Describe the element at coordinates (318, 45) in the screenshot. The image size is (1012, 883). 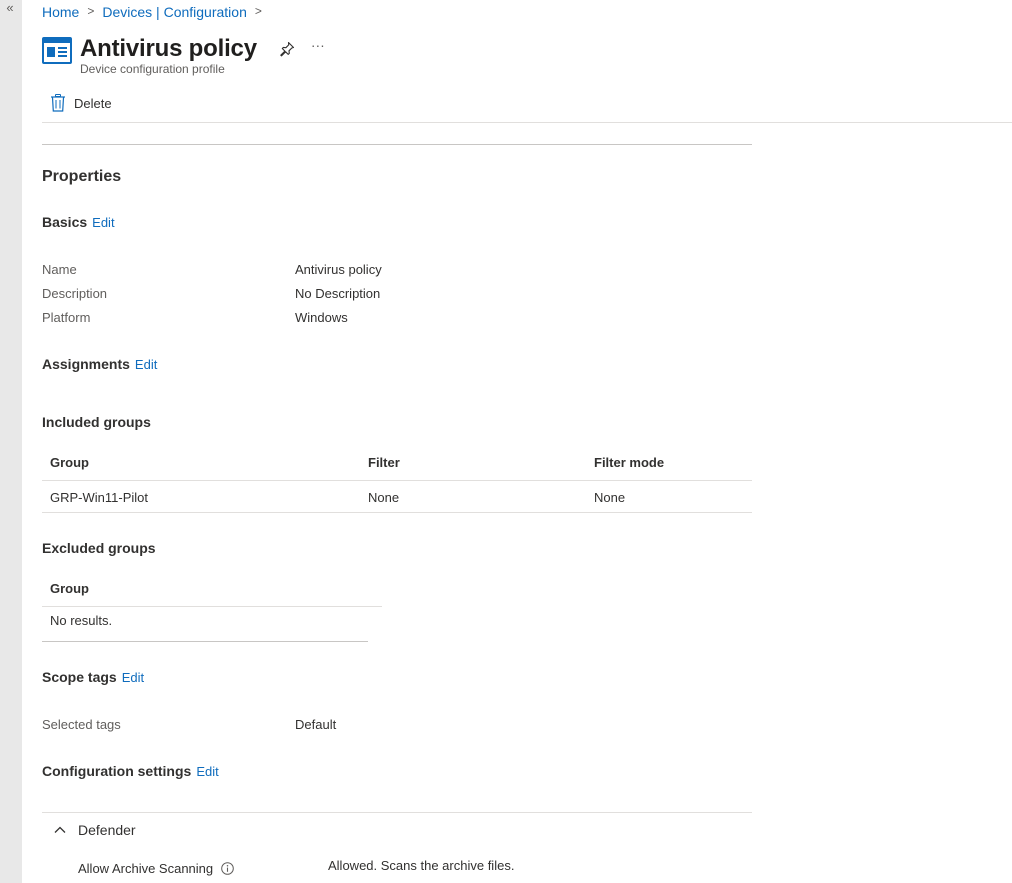
I see `more-icon: ···` at that location.